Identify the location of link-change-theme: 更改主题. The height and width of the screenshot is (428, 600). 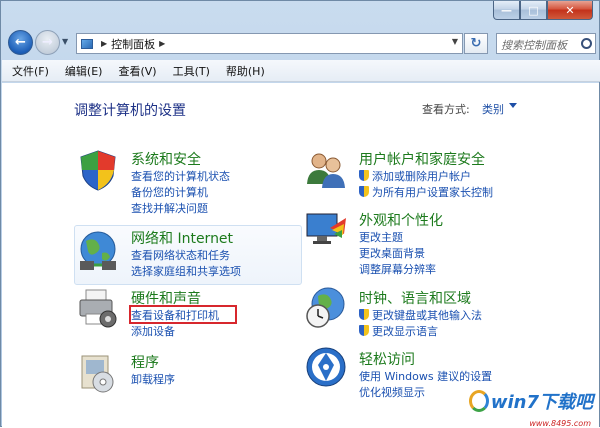
(401, 238).